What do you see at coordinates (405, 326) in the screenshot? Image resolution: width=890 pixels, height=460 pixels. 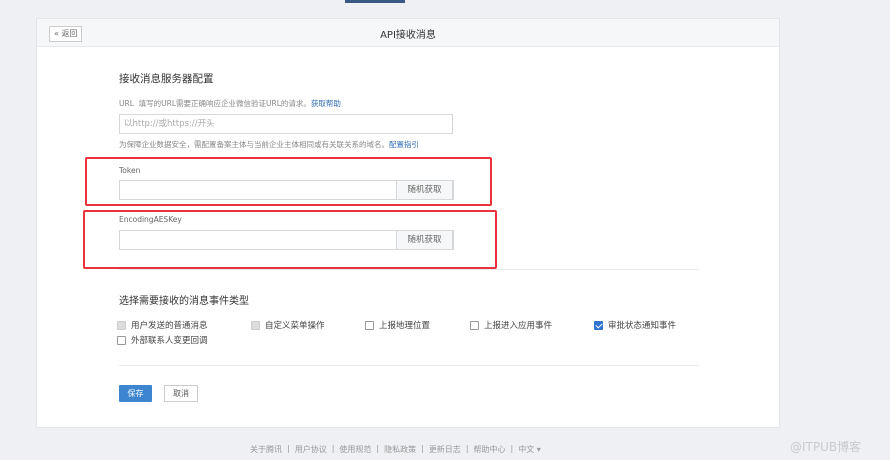 I see `checkbox-label: 上报地理位置` at bounding box center [405, 326].